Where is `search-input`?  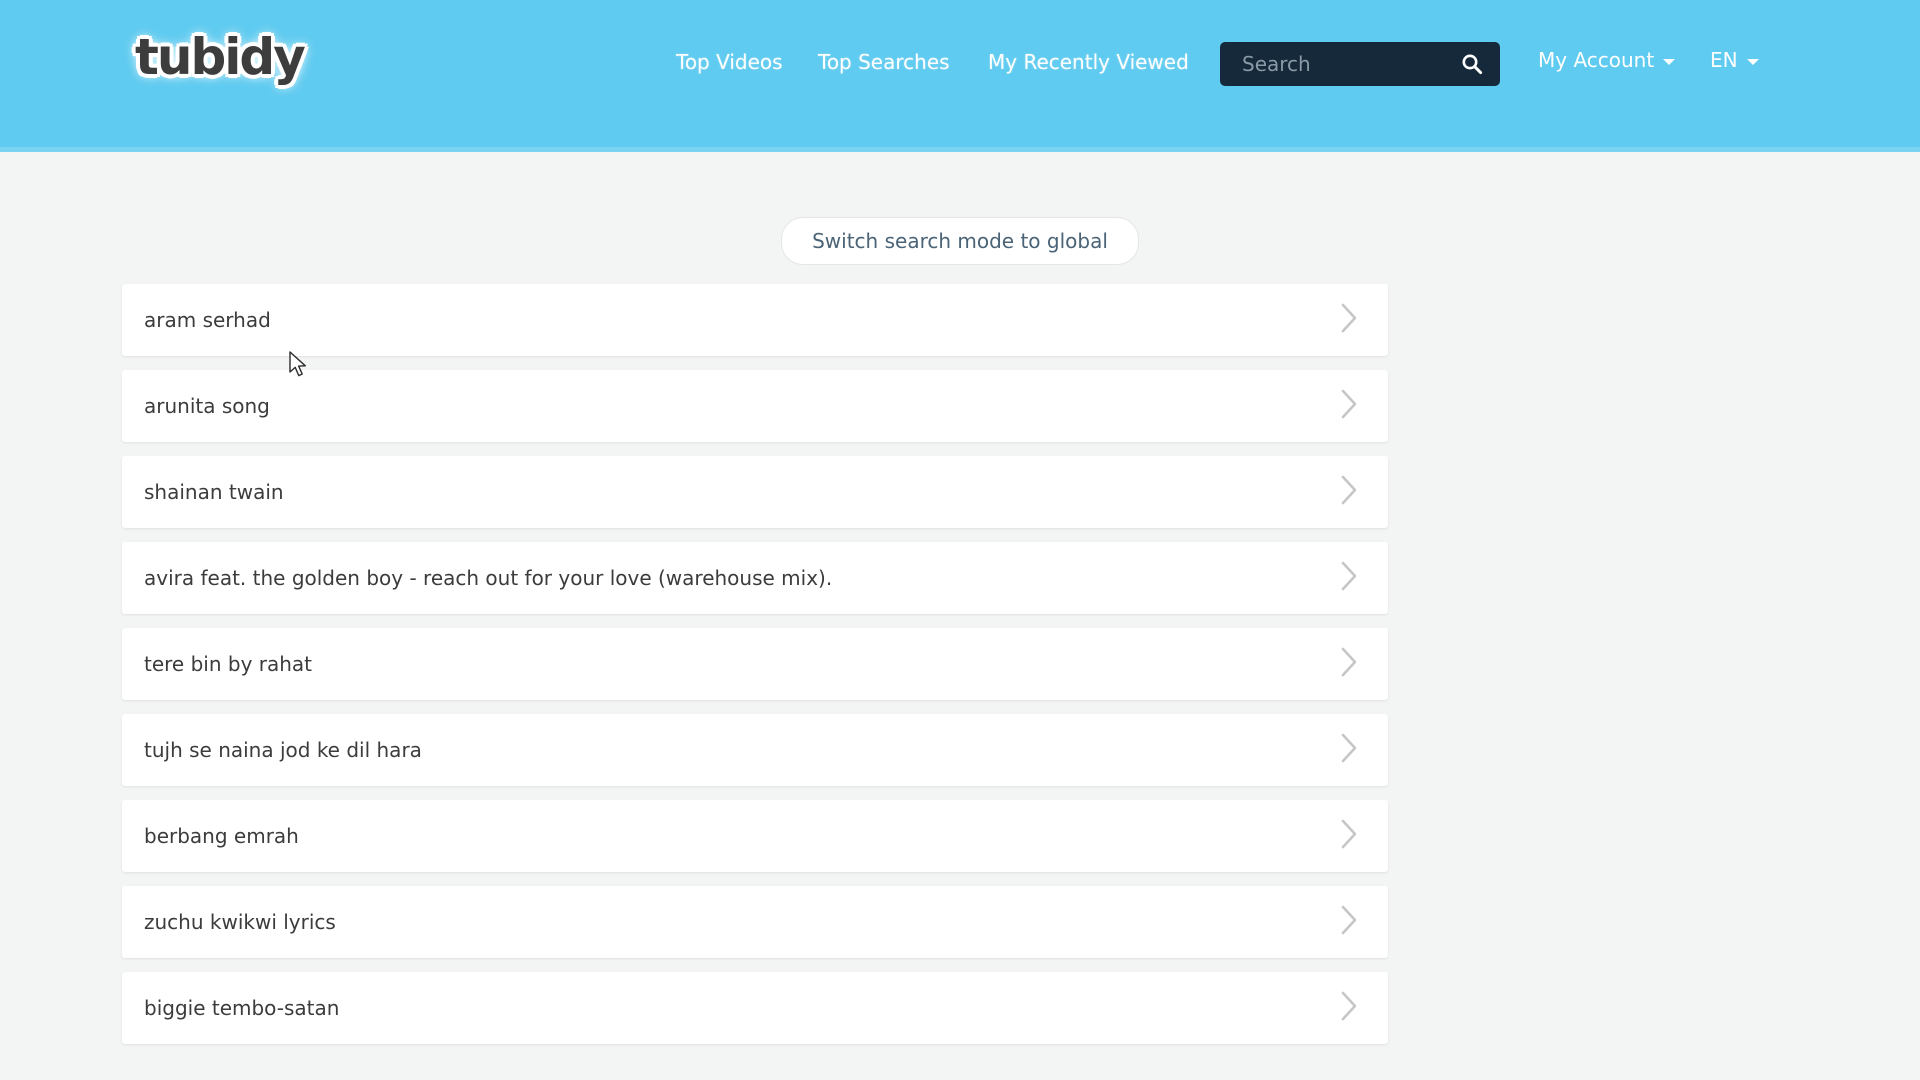
search-input is located at coordinates (1342, 64).